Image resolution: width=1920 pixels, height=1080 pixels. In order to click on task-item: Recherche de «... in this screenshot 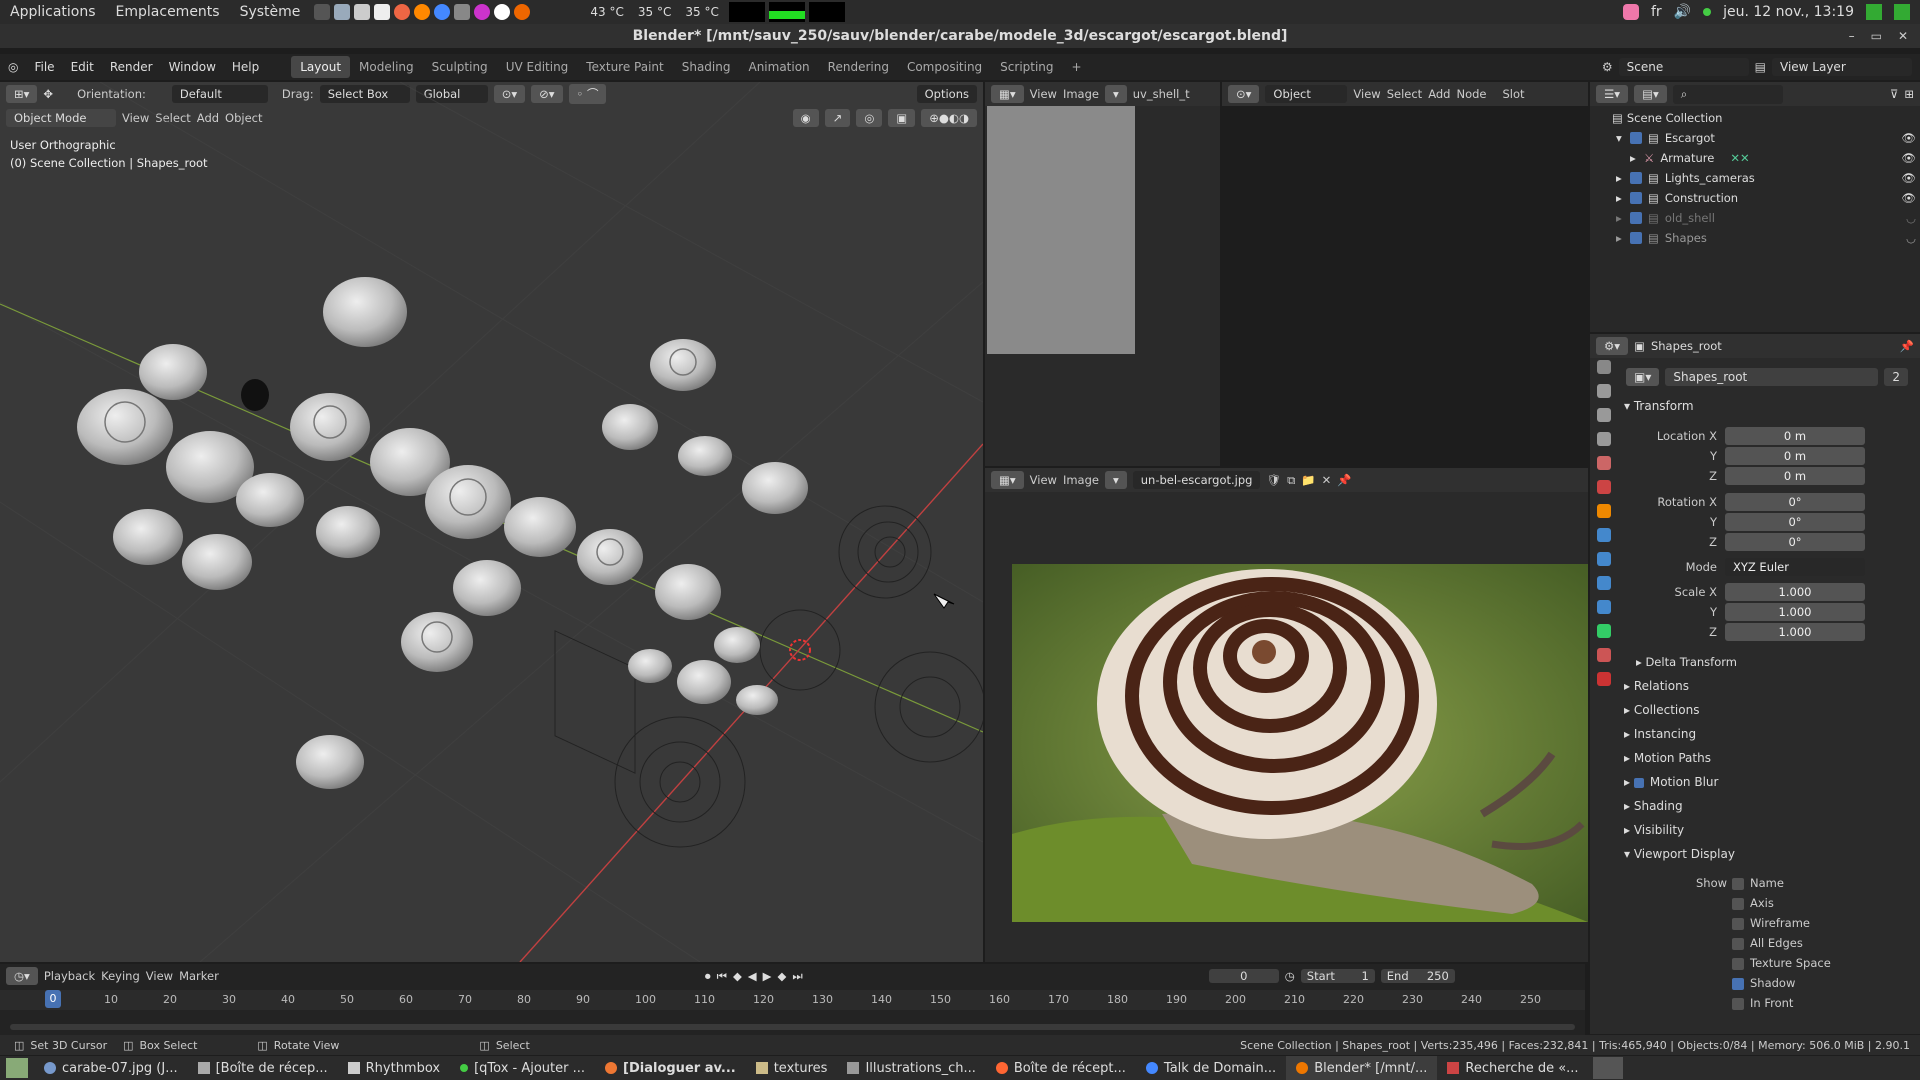, I will do `click(1512, 1068)`.